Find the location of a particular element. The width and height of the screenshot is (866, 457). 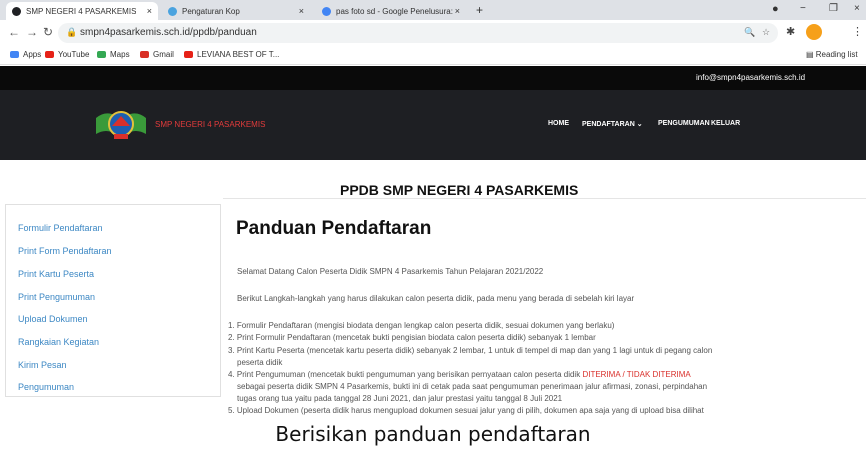

url-text: smpn4pasarkemis.sch.id/ppdb/panduan is located at coordinates (168, 32).